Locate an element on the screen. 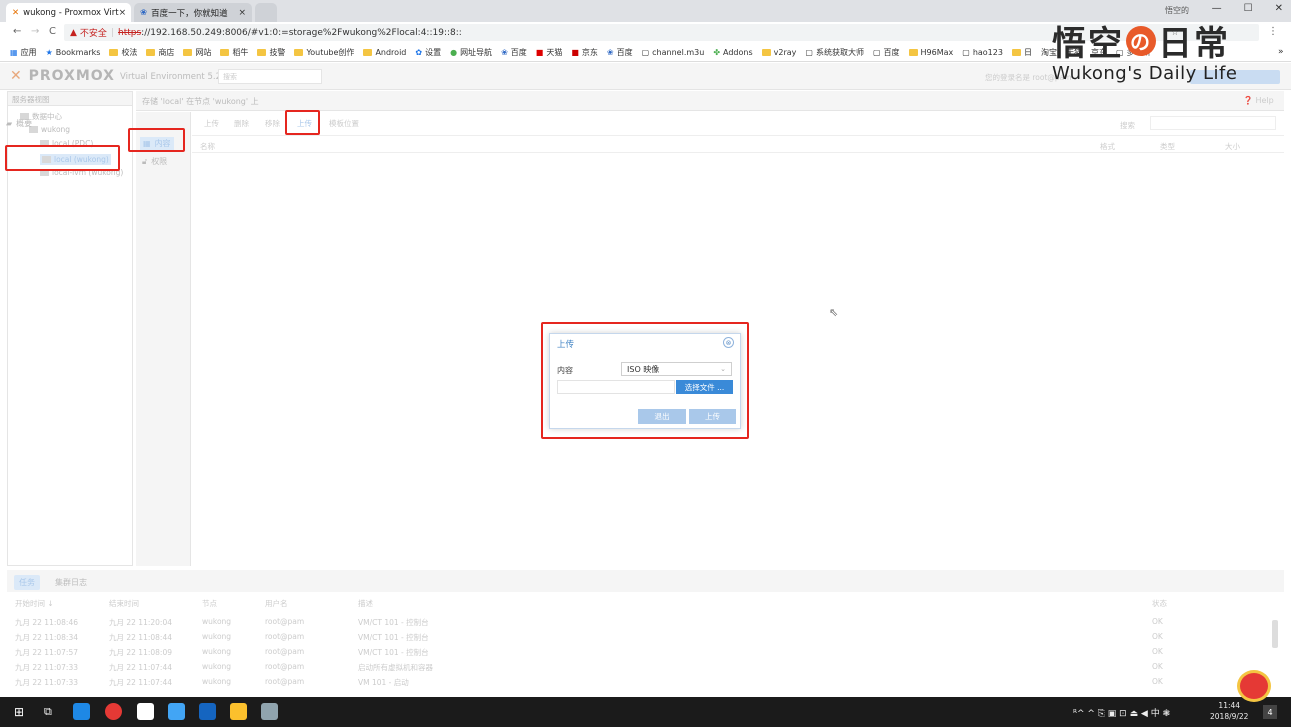  log-column-header: 用户名 is located at coordinates (276, 603).